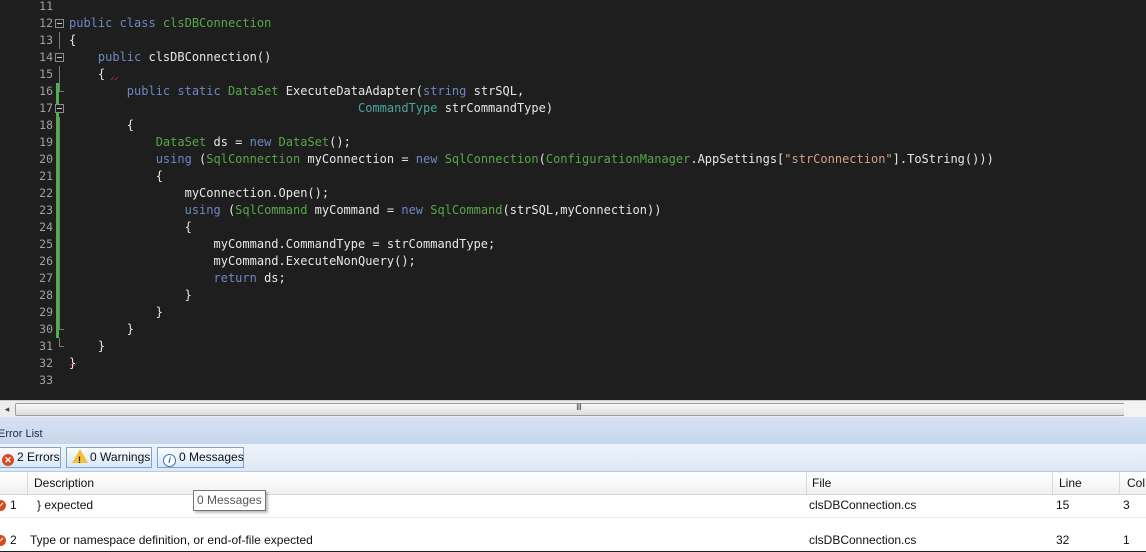 The image size is (1146, 552). What do you see at coordinates (109, 458) in the screenshot?
I see `warnings-filter-button: 0 Warnings` at bounding box center [109, 458].